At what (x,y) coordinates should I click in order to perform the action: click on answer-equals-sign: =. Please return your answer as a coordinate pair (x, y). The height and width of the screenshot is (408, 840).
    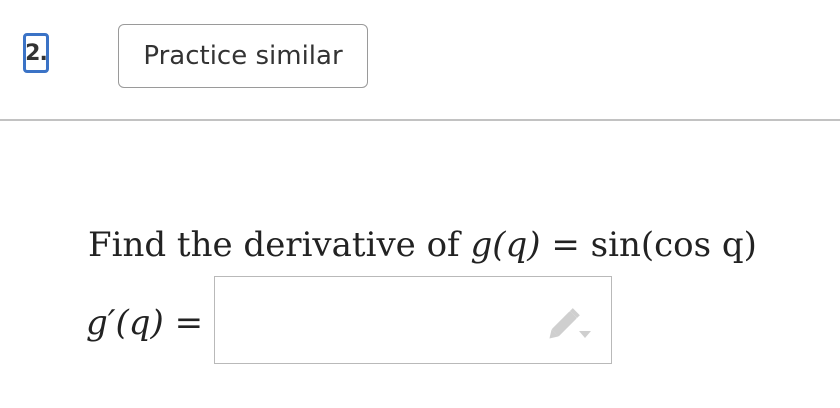
    Looking at the image, I should click on (189, 323).